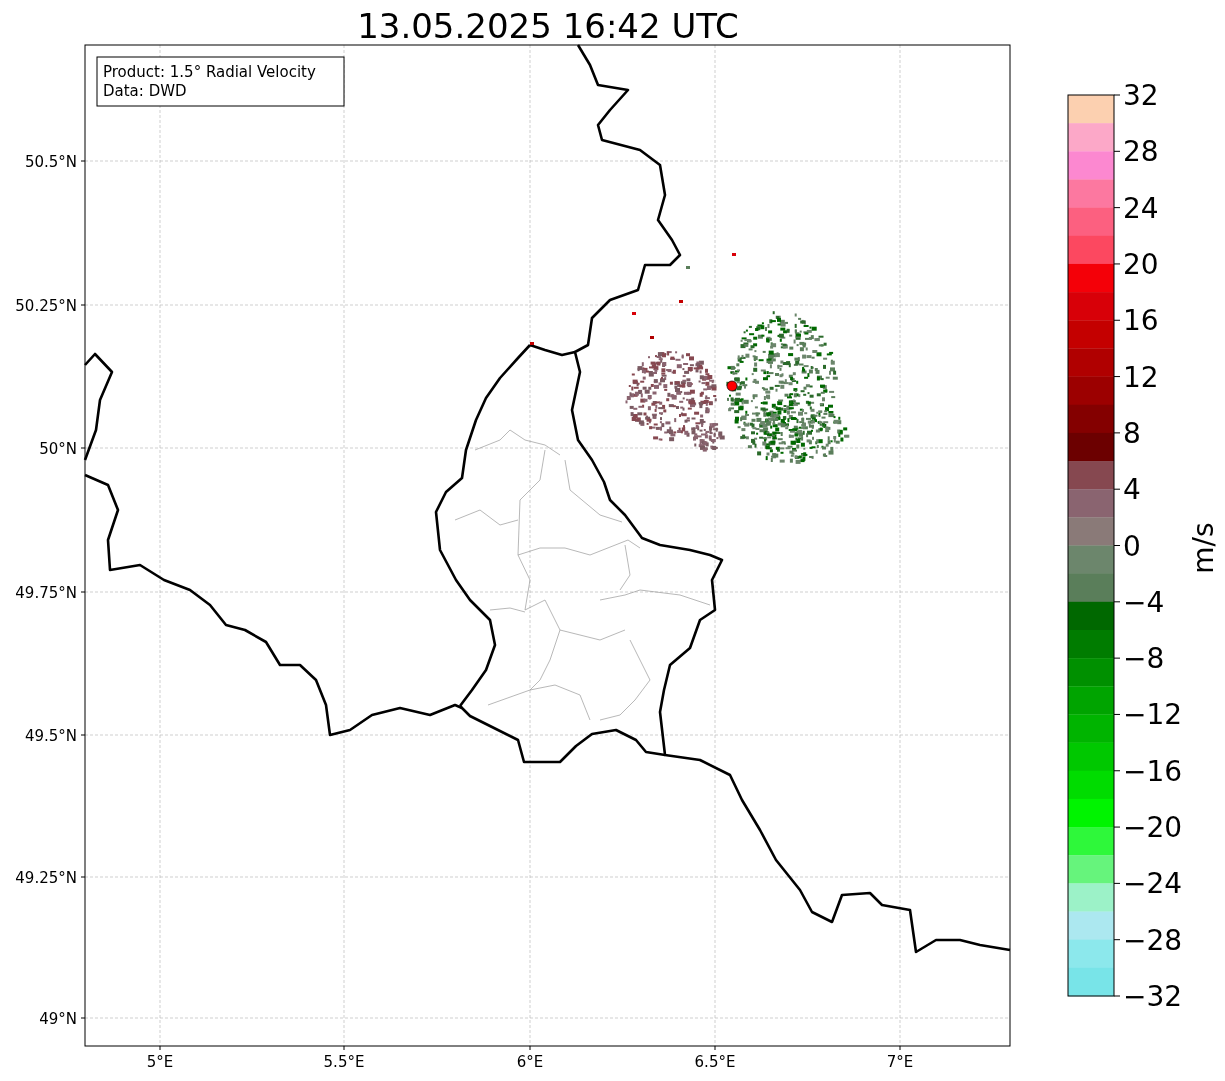 The height and width of the screenshot is (1081, 1225). What do you see at coordinates (1153, 996) in the screenshot?
I see `colorbar-tick-label: −32` at bounding box center [1153, 996].